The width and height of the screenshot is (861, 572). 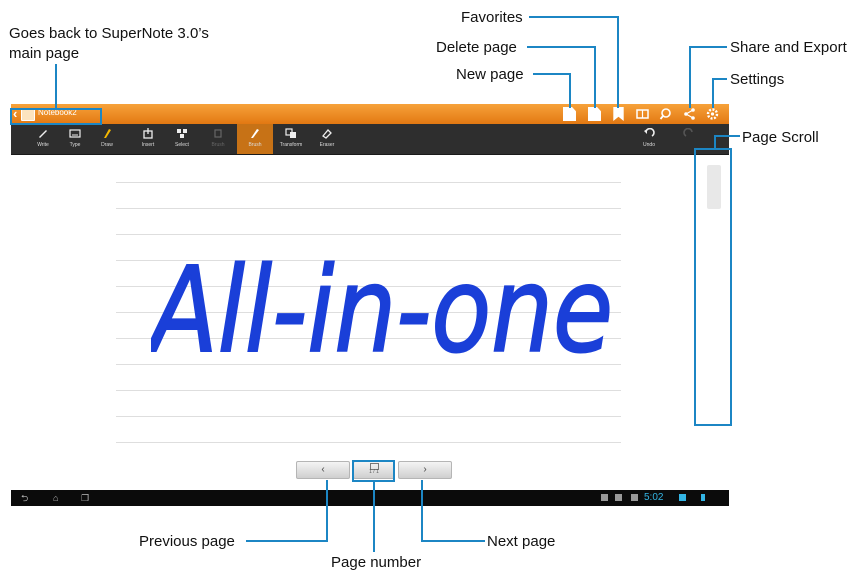 What do you see at coordinates (688, 132) in the screenshot?
I see `redo-icon` at bounding box center [688, 132].